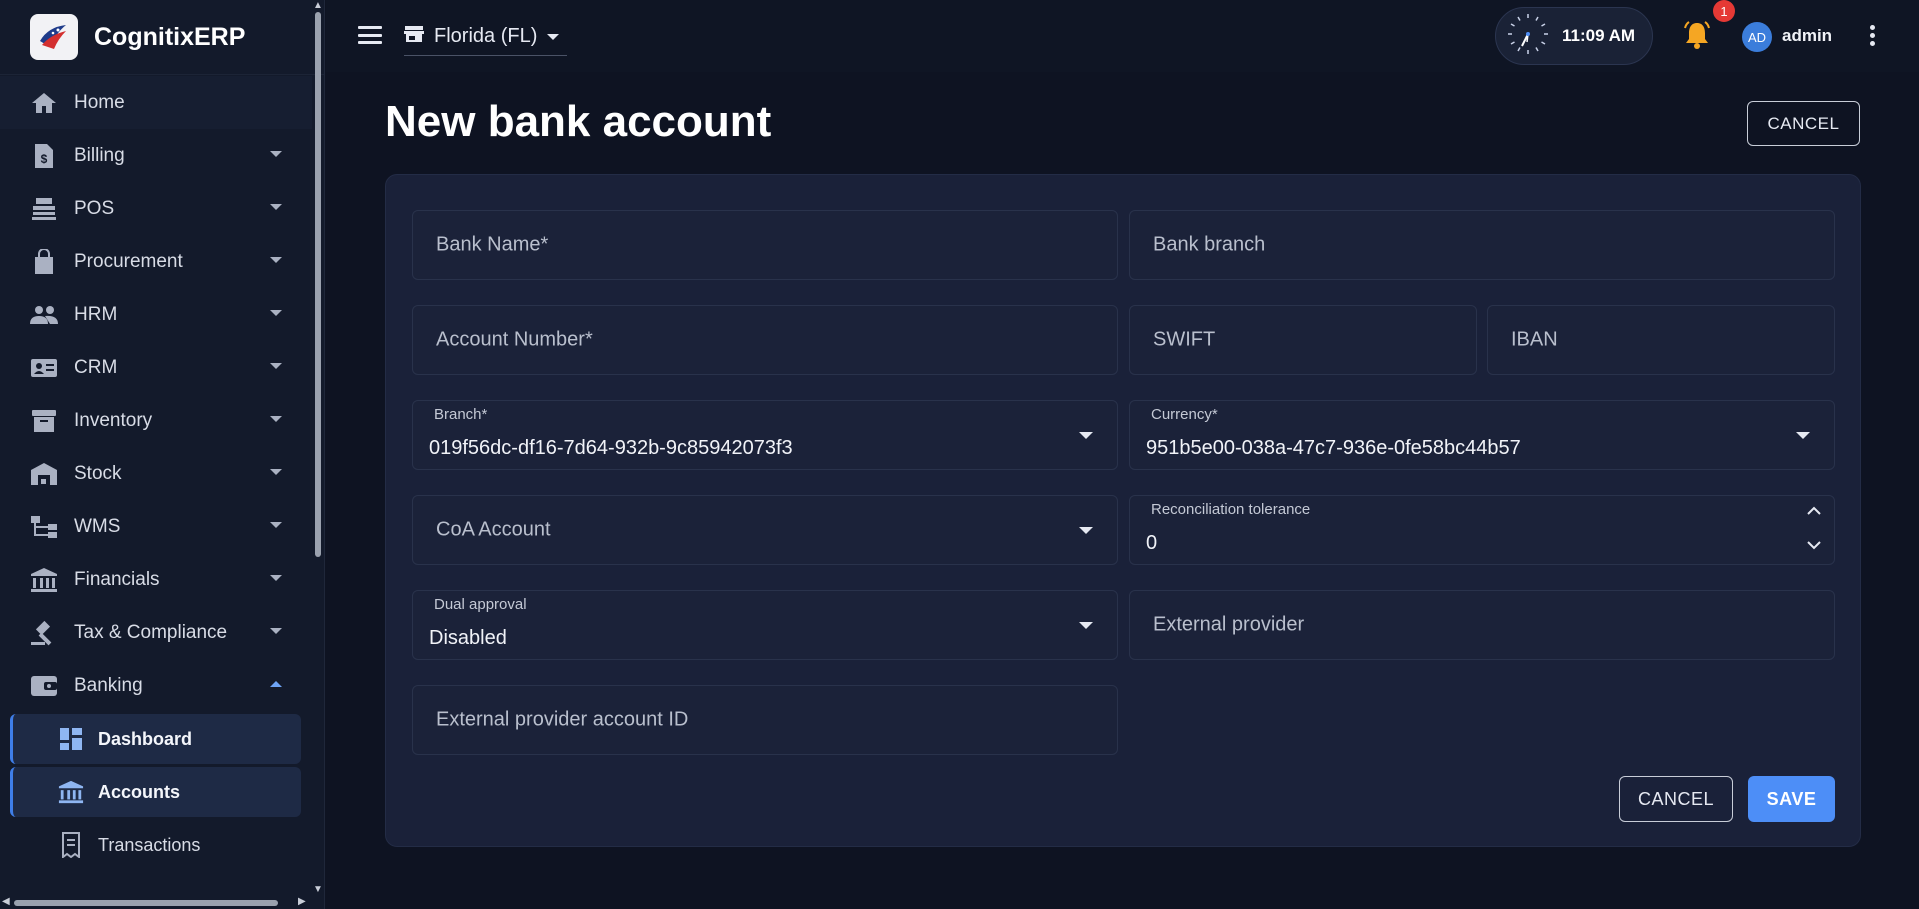  I want to click on menu-icon, so click(370, 35).